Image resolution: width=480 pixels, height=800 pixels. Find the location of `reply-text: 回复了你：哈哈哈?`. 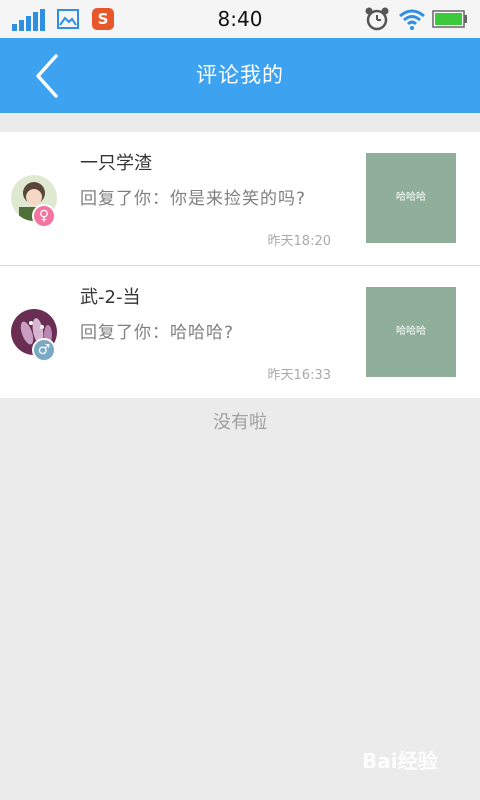

reply-text: 回复了你：哈哈哈? is located at coordinates (157, 333).